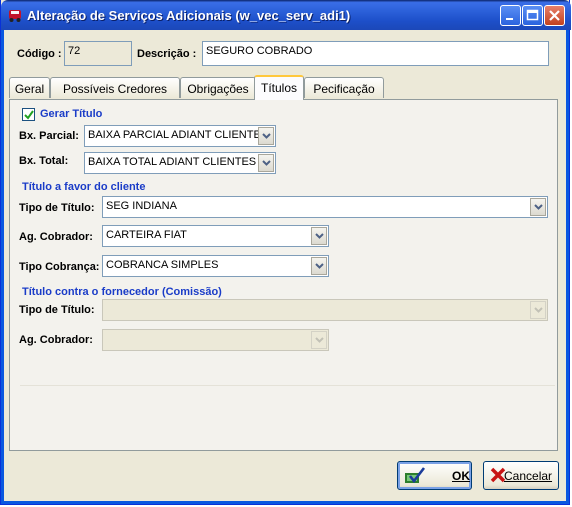  I want to click on bx-total-value: BAIXA TOTAL ADIANT CLIENTES, so click(172, 162).